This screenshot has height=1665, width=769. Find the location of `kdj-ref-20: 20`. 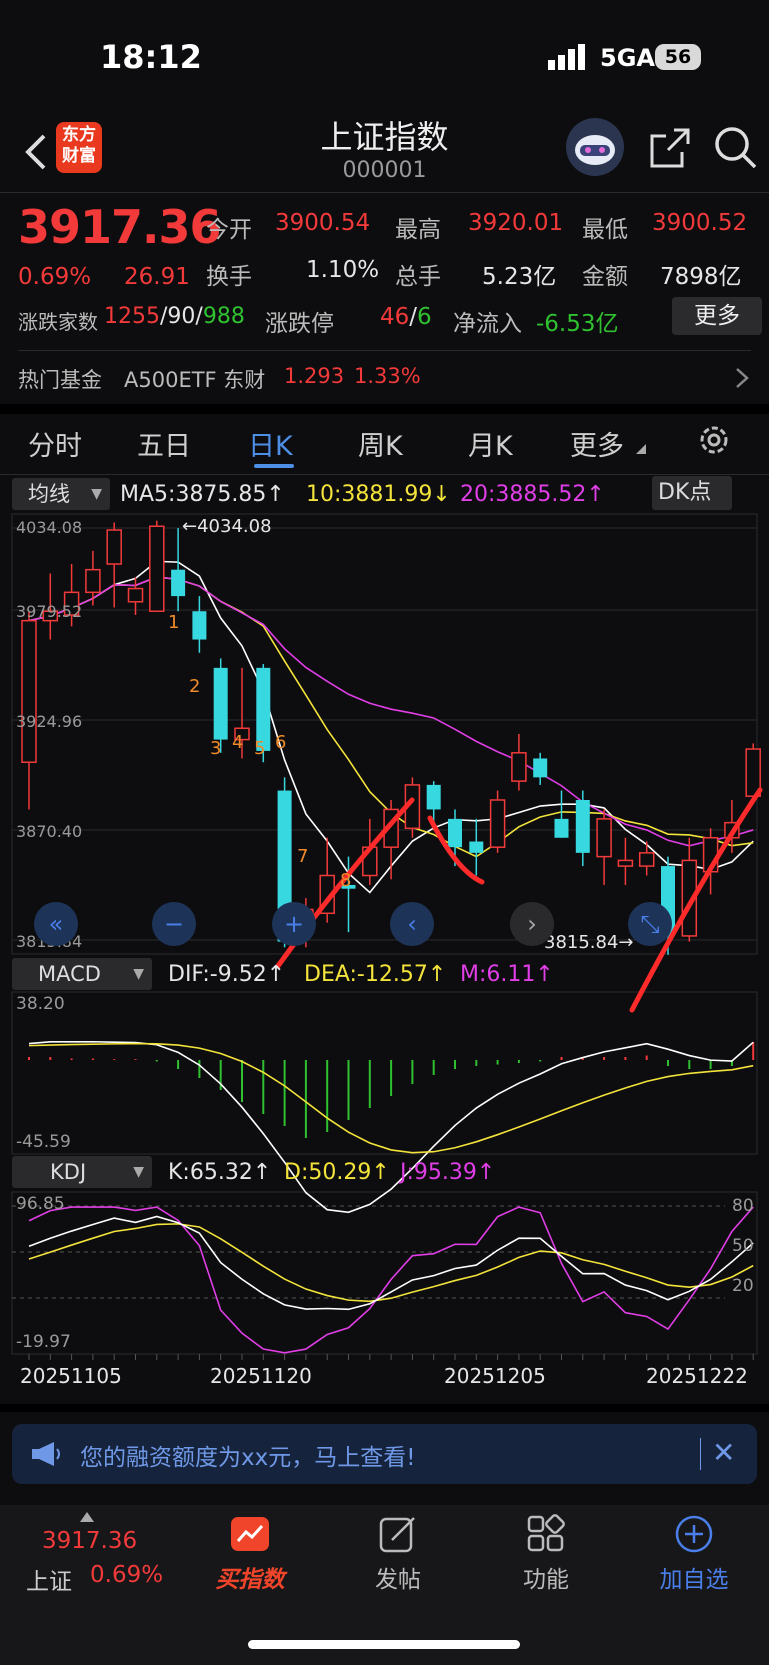

kdj-ref-20: 20 is located at coordinates (743, 1286).